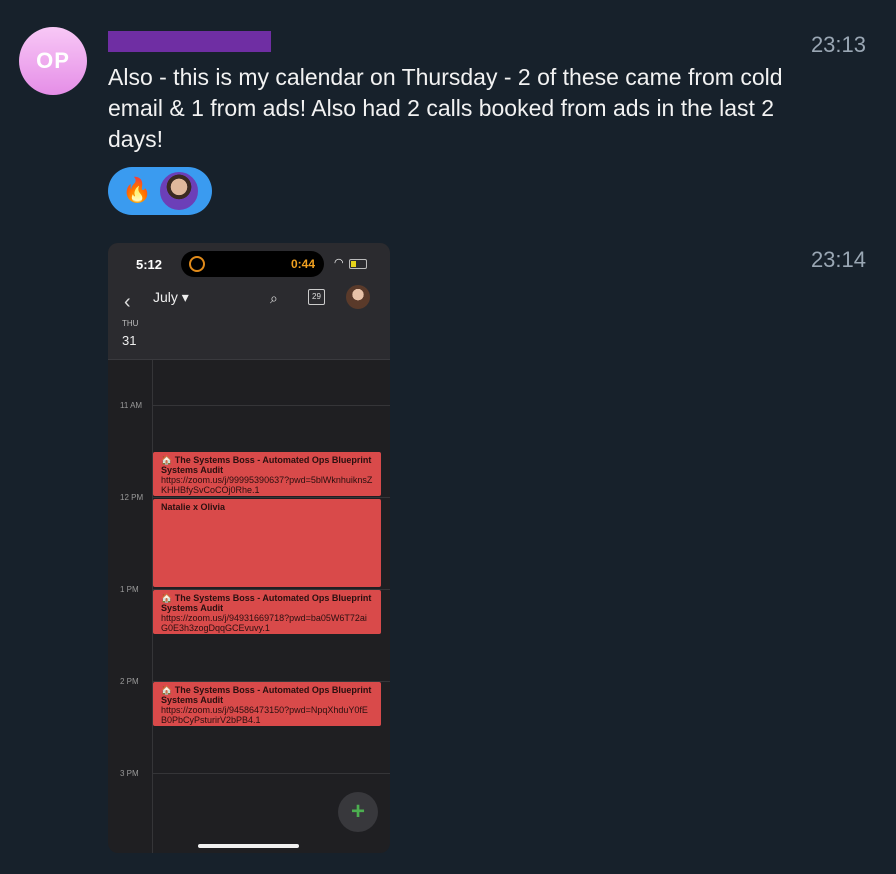 Image resolution: width=896 pixels, height=874 pixels. What do you see at coordinates (53, 61) in the screenshot?
I see `sender-avatar: OP` at bounding box center [53, 61].